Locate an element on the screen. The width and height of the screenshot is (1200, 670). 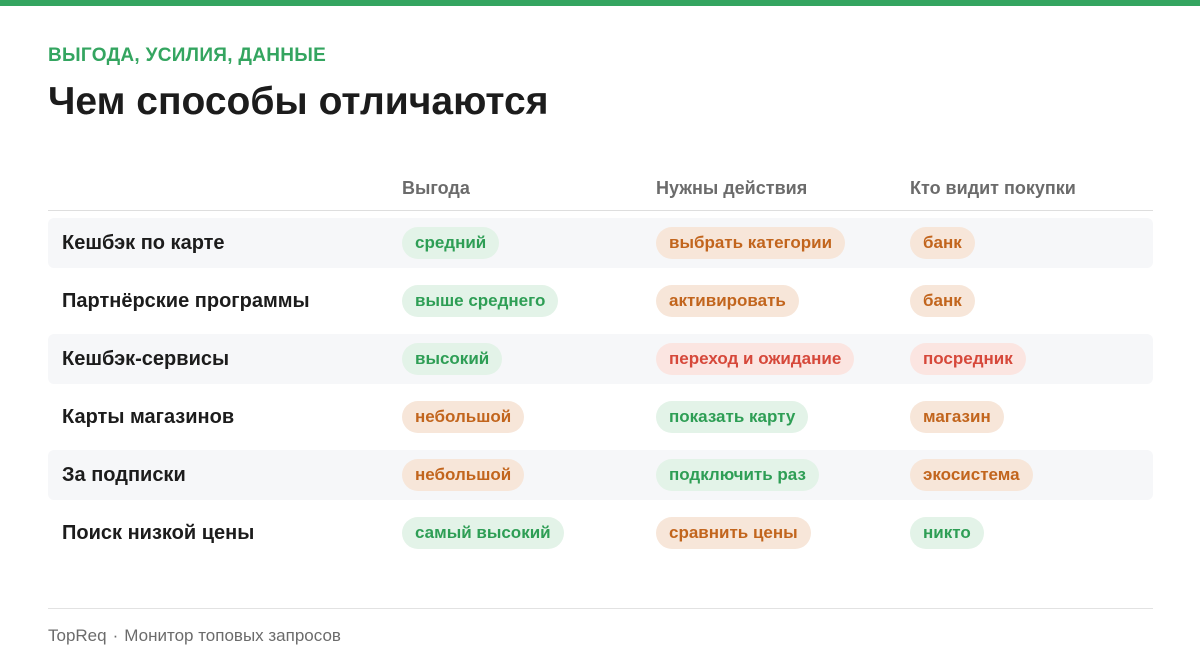
benefit-pill: высокий is located at coordinates (452, 359).